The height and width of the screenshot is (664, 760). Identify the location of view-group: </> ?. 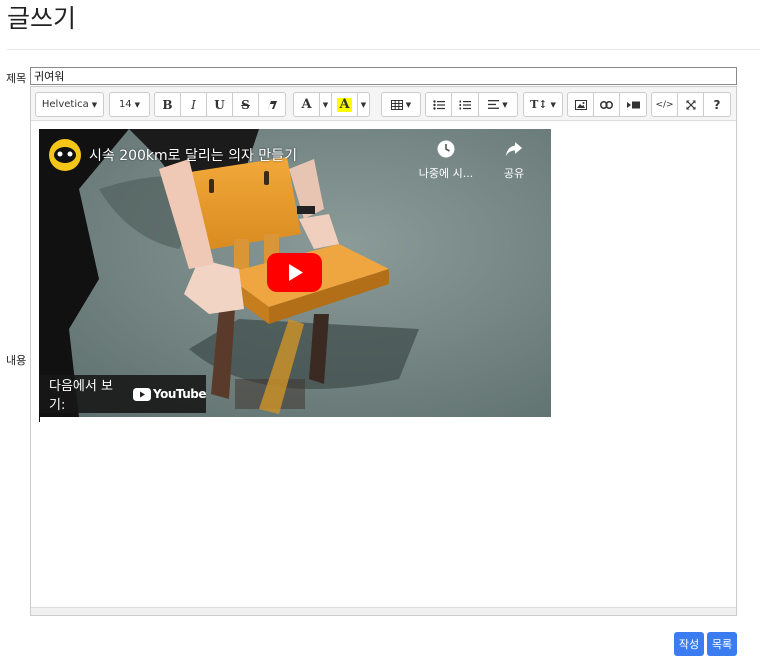
(691, 104).